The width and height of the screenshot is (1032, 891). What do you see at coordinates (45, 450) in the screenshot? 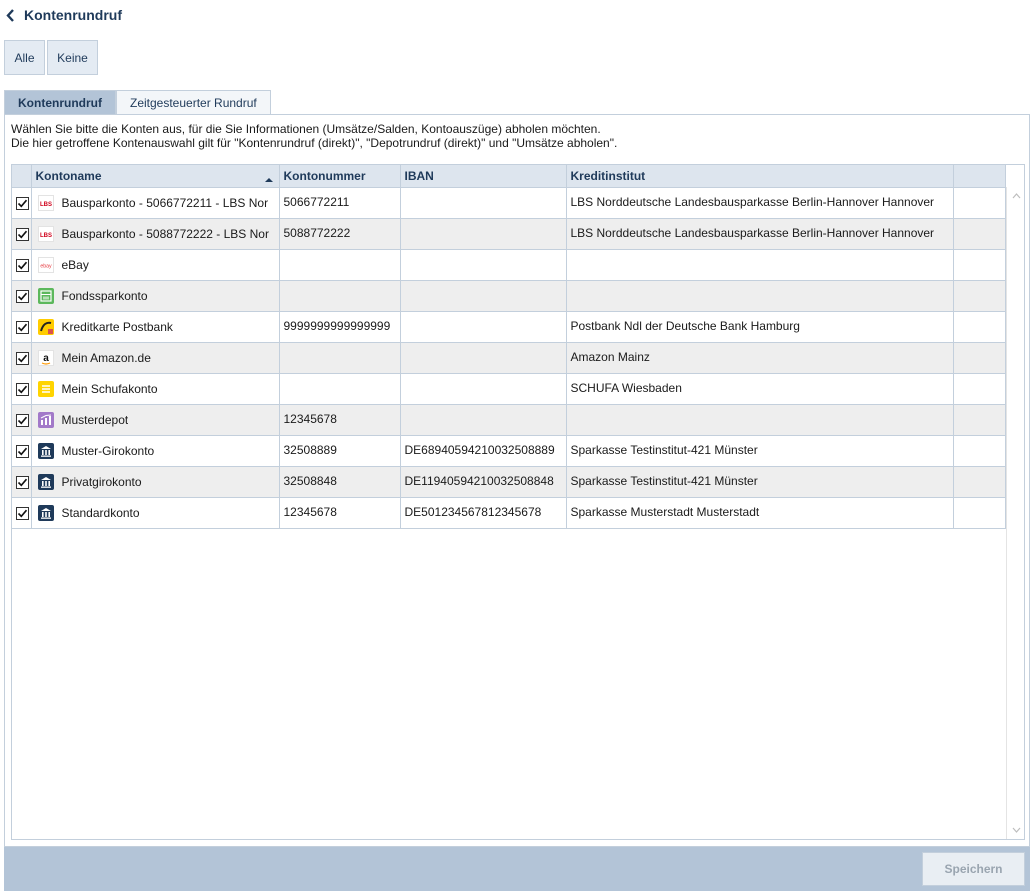
I see `bank-icon` at bounding box center [45, 450].